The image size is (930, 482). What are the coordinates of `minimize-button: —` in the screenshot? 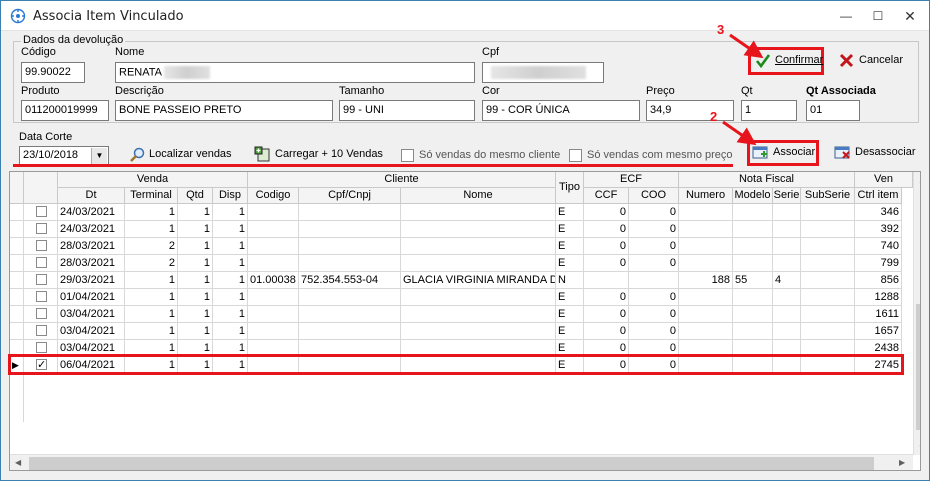 It's located at (846, 16).